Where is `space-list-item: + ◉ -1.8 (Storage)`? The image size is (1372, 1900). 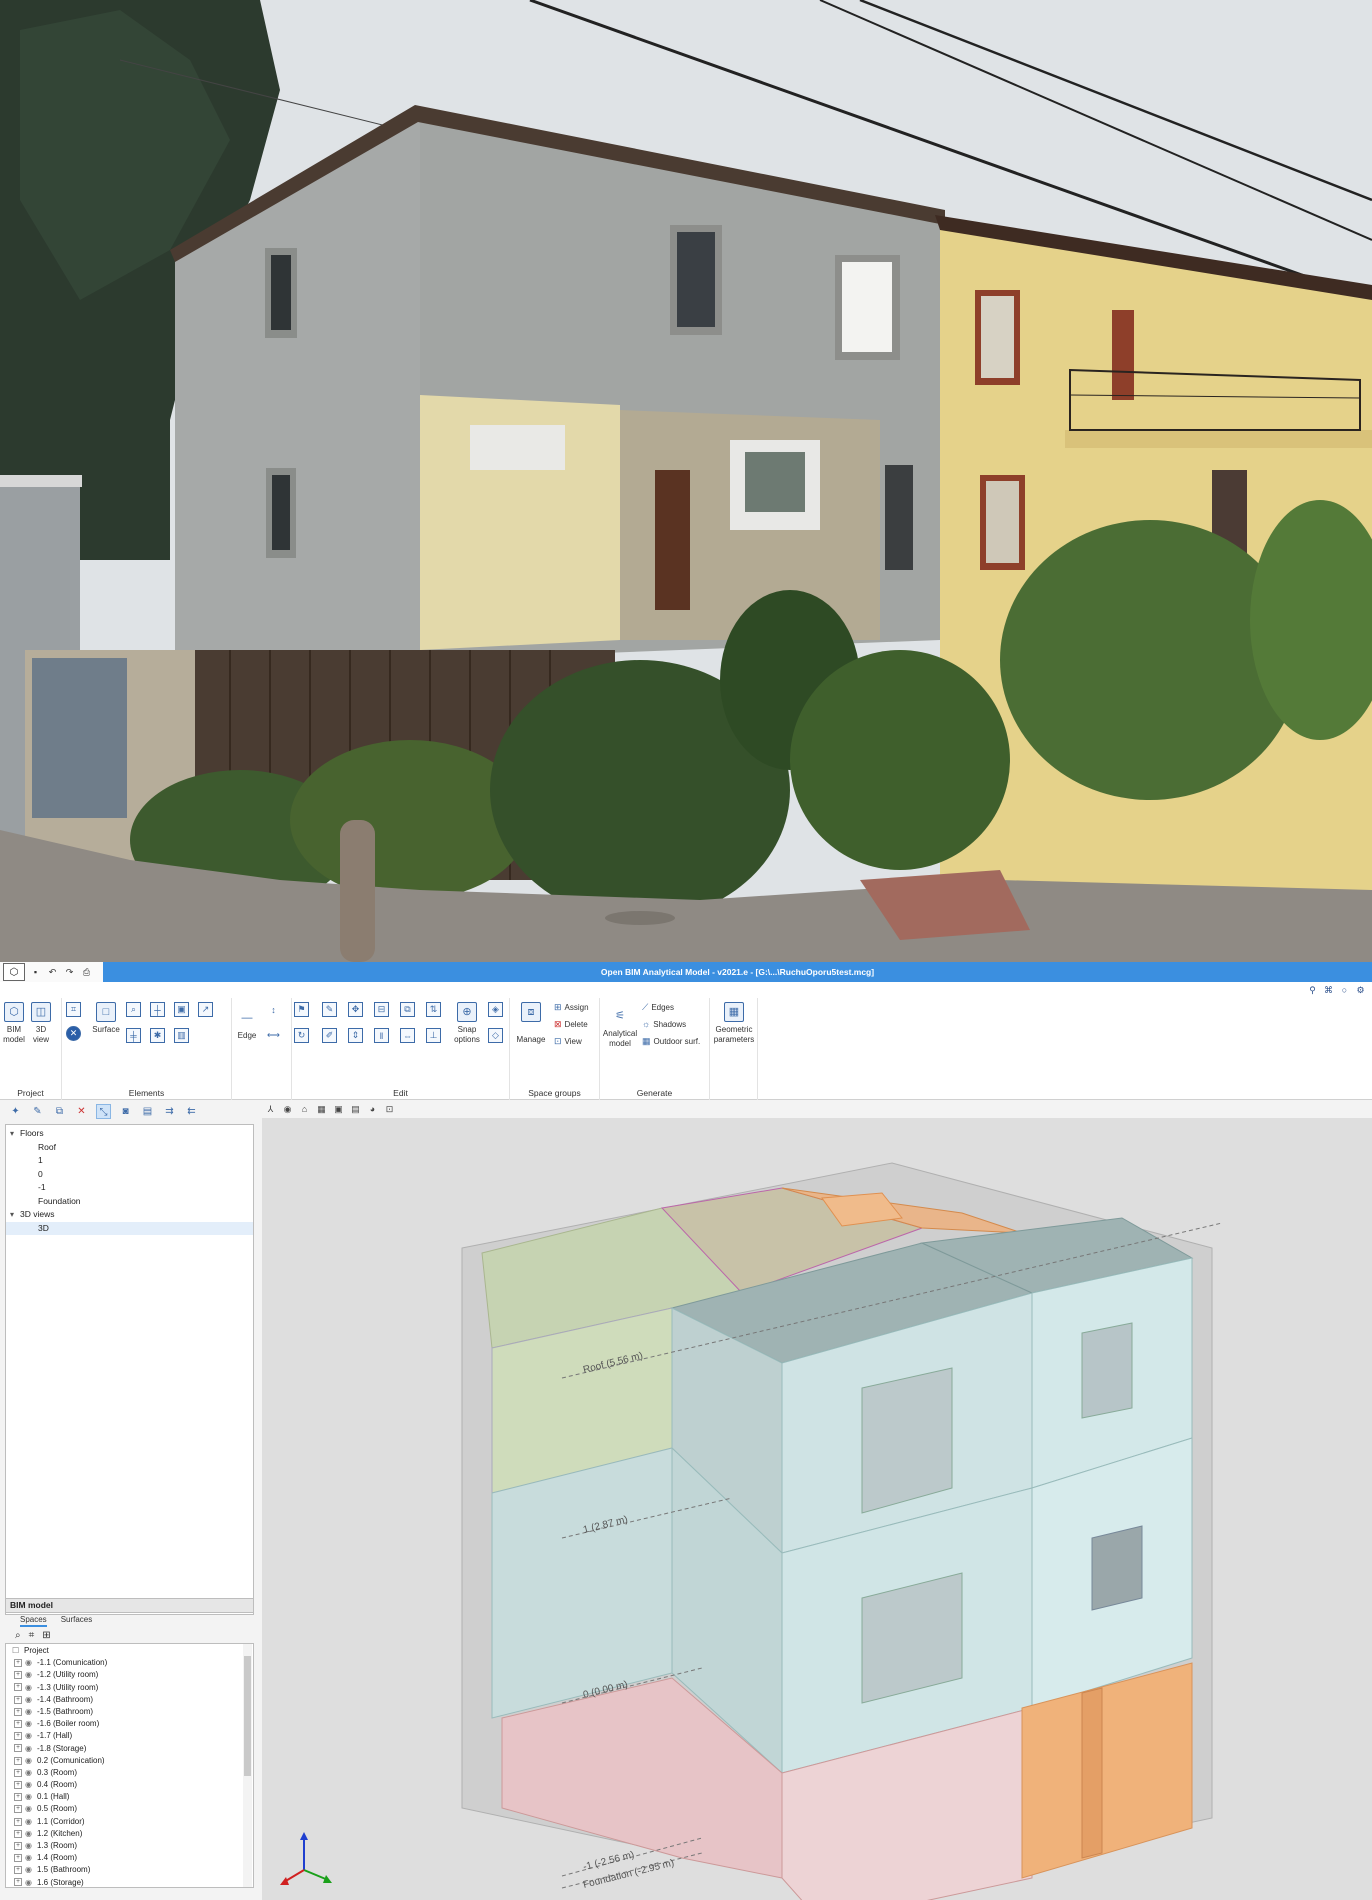 space-list-item: + ◉ -1.8 (Storage) is located at coordinates (129, 1749).